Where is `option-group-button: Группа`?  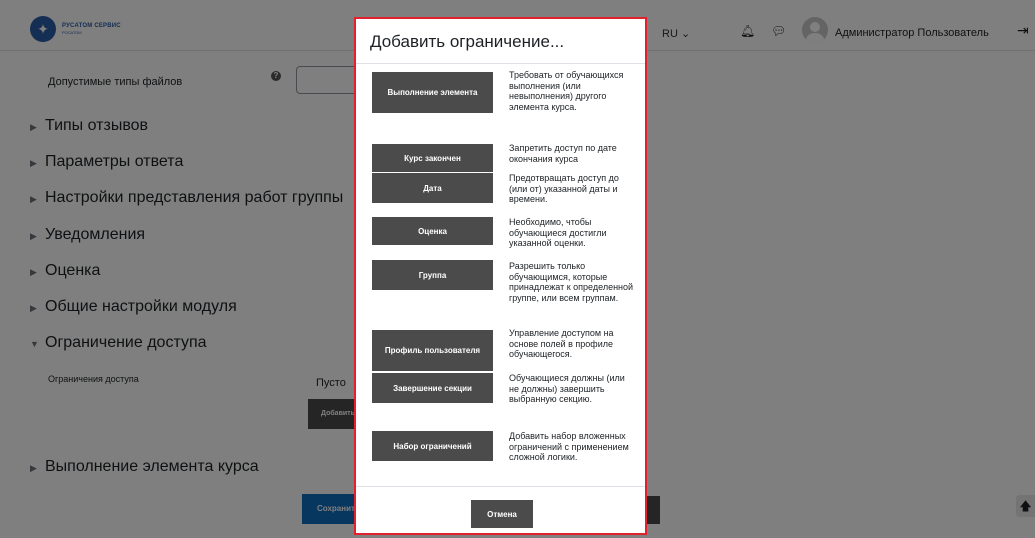 option-group-button: Группа is located at coordinates (432, 275).